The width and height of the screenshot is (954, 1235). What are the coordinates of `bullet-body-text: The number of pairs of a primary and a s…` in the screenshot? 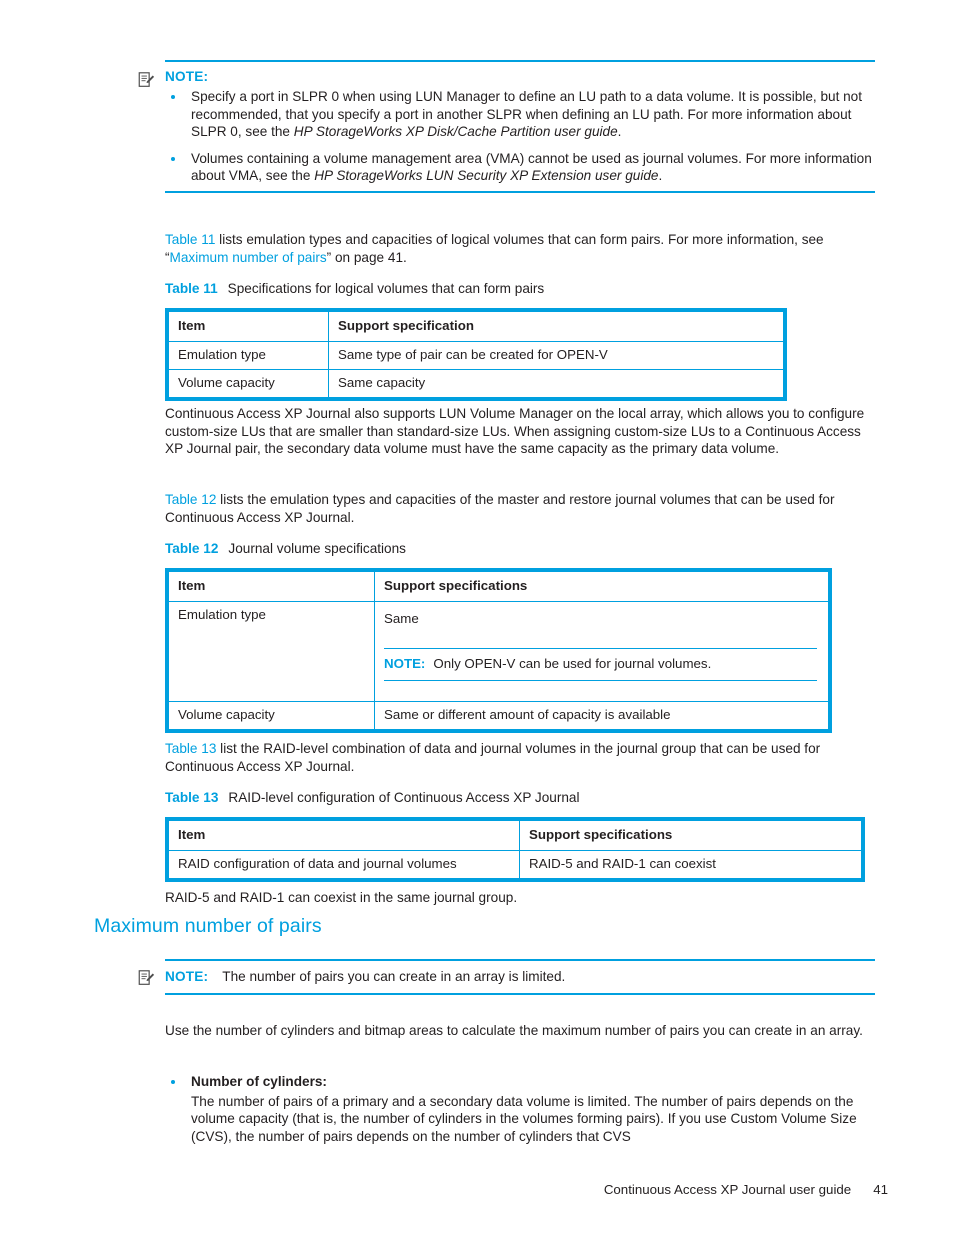 It's located at (524, 1118).